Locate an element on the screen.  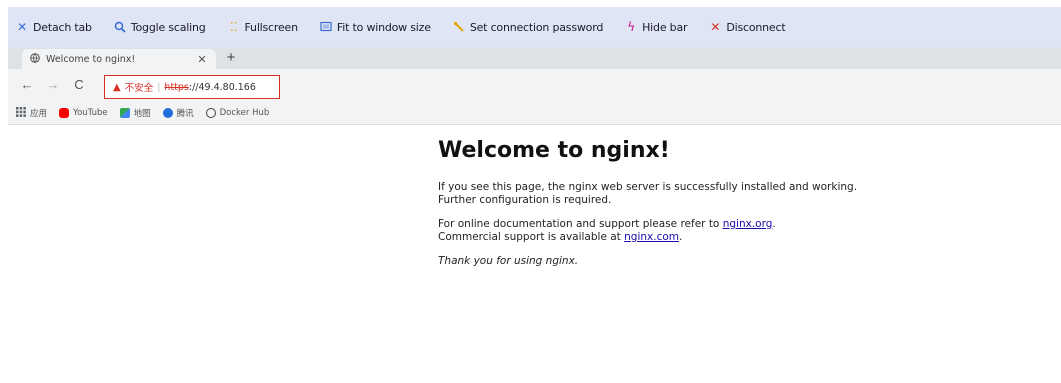
bookmark-apps-label: 应用 is located at coordinates (39, 114).